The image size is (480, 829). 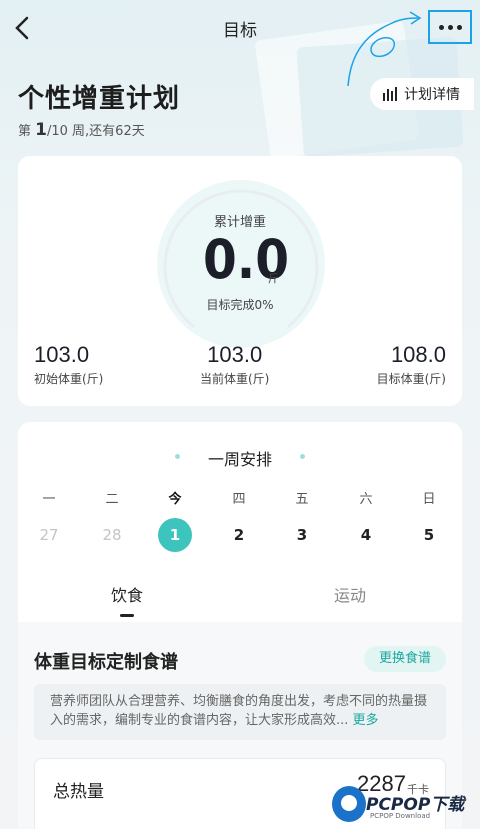 What do you see at coordinates (390, 94) in the screenshot?
I see `bar-chart-icon` at bounding box center [390, 94].